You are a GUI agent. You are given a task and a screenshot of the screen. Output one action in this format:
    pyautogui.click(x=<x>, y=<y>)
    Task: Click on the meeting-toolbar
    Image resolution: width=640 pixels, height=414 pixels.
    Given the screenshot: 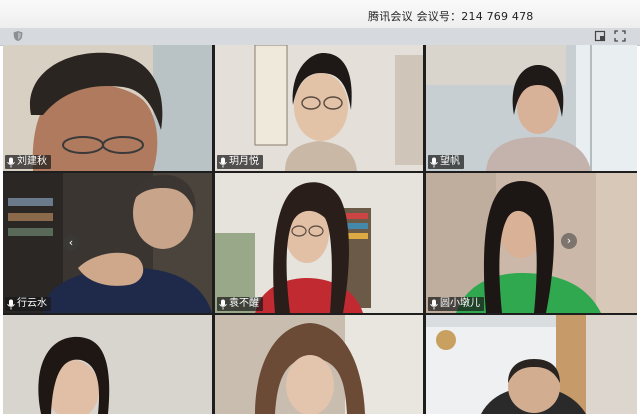 What is the action you would take?
    pyautogui.click(x=320, y=37)
    